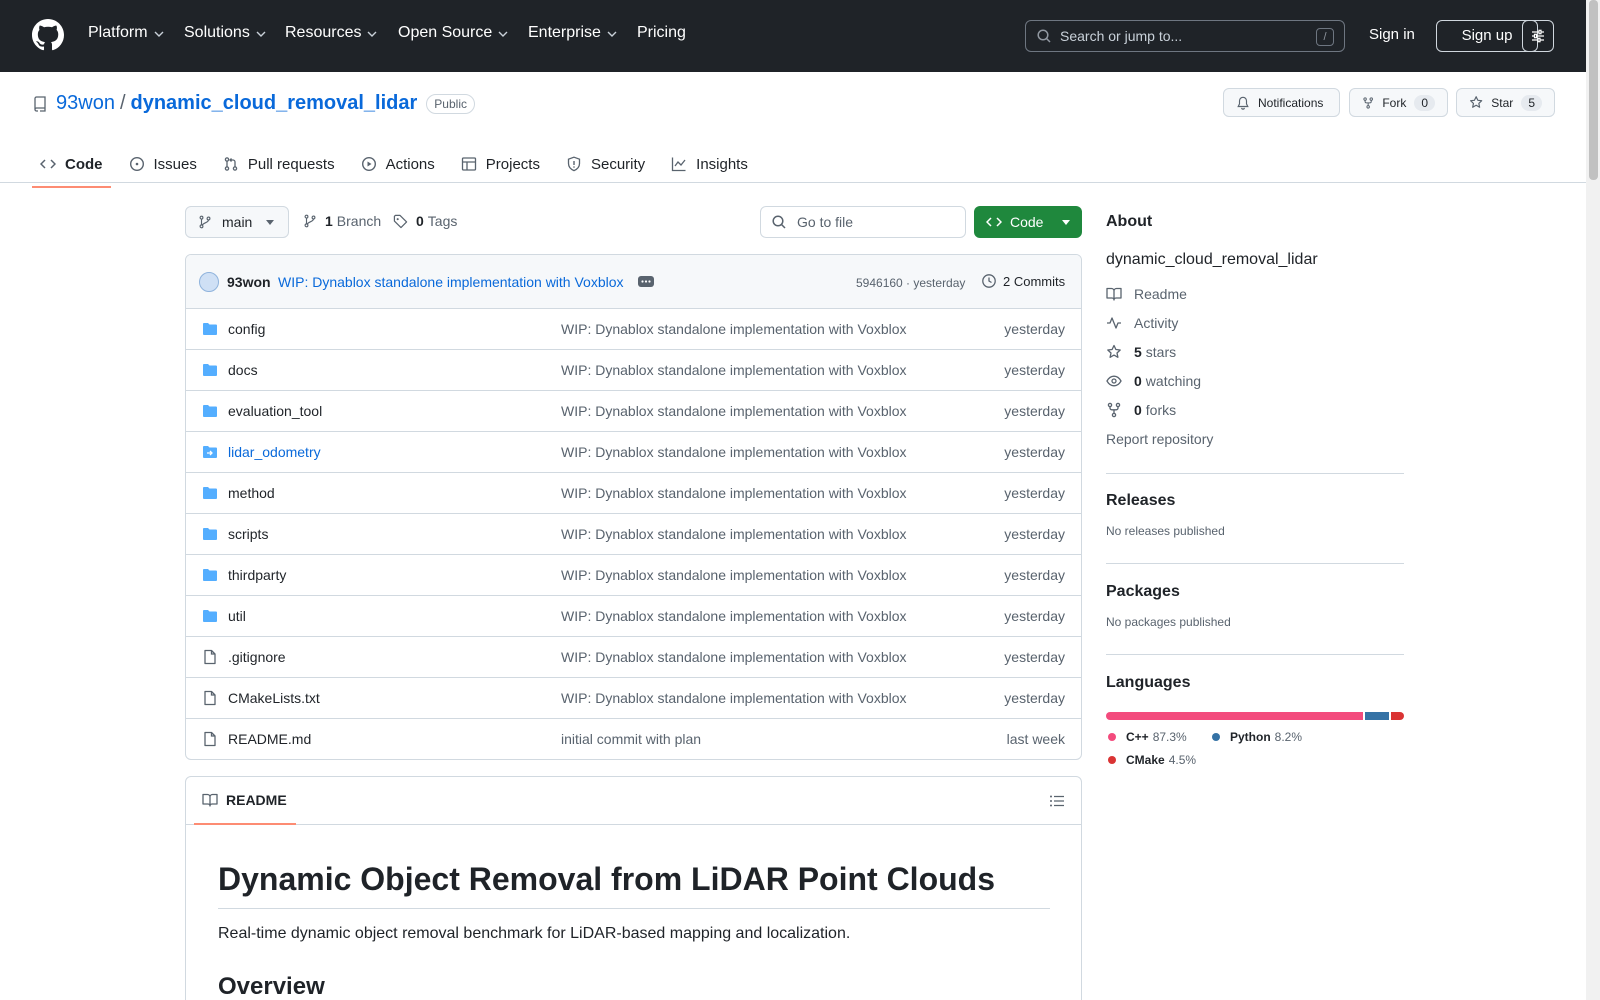 This screenshot has width=1600, height=1000. I want to click on nav-enterprise: Enterprise, so click(572, 33).